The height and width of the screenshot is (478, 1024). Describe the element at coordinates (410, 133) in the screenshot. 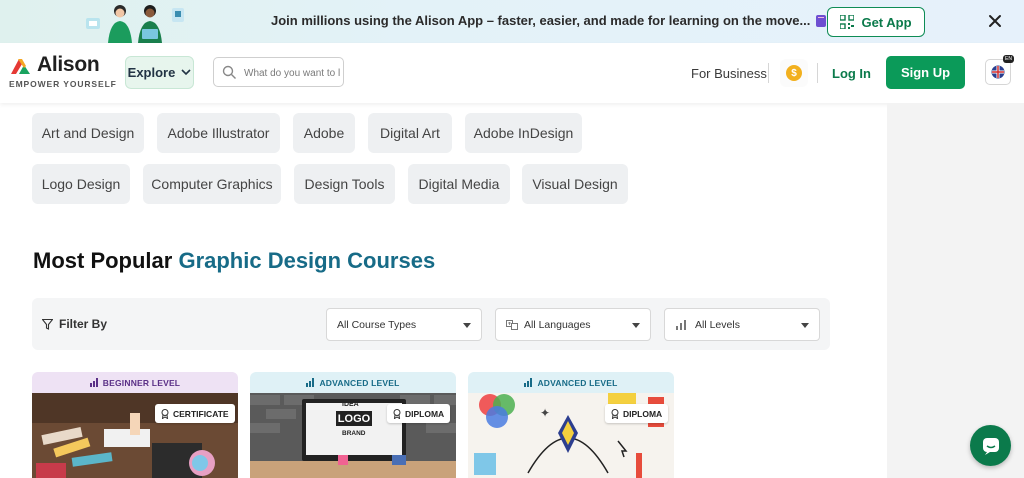

I see `tag-digital-art: Digital Art` at that location.